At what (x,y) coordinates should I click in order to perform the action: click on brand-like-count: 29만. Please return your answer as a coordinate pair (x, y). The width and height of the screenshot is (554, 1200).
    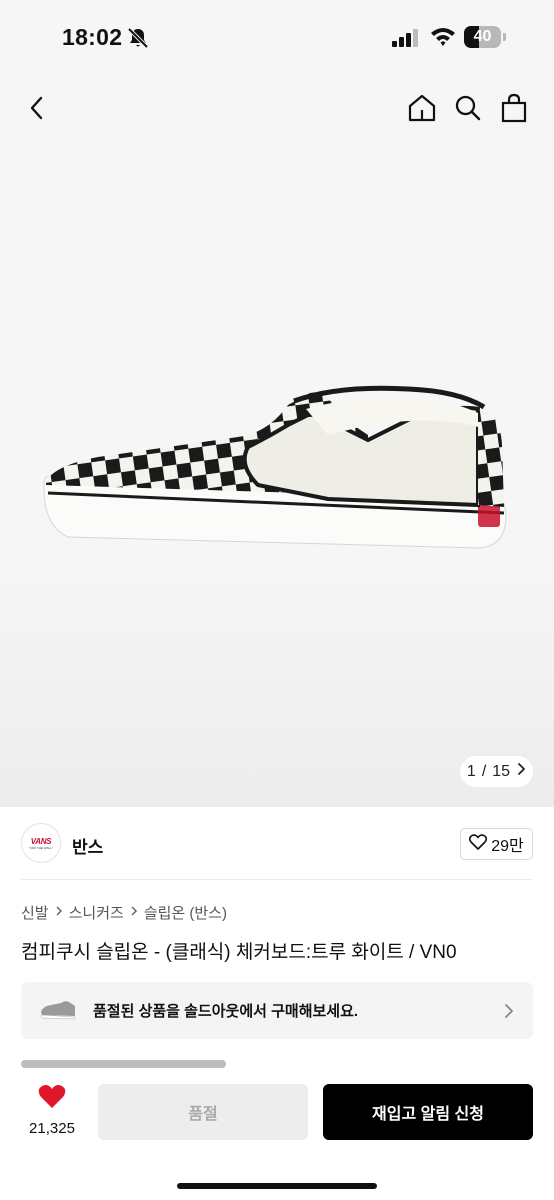
    Looking at the image, I should click on (507, 846).